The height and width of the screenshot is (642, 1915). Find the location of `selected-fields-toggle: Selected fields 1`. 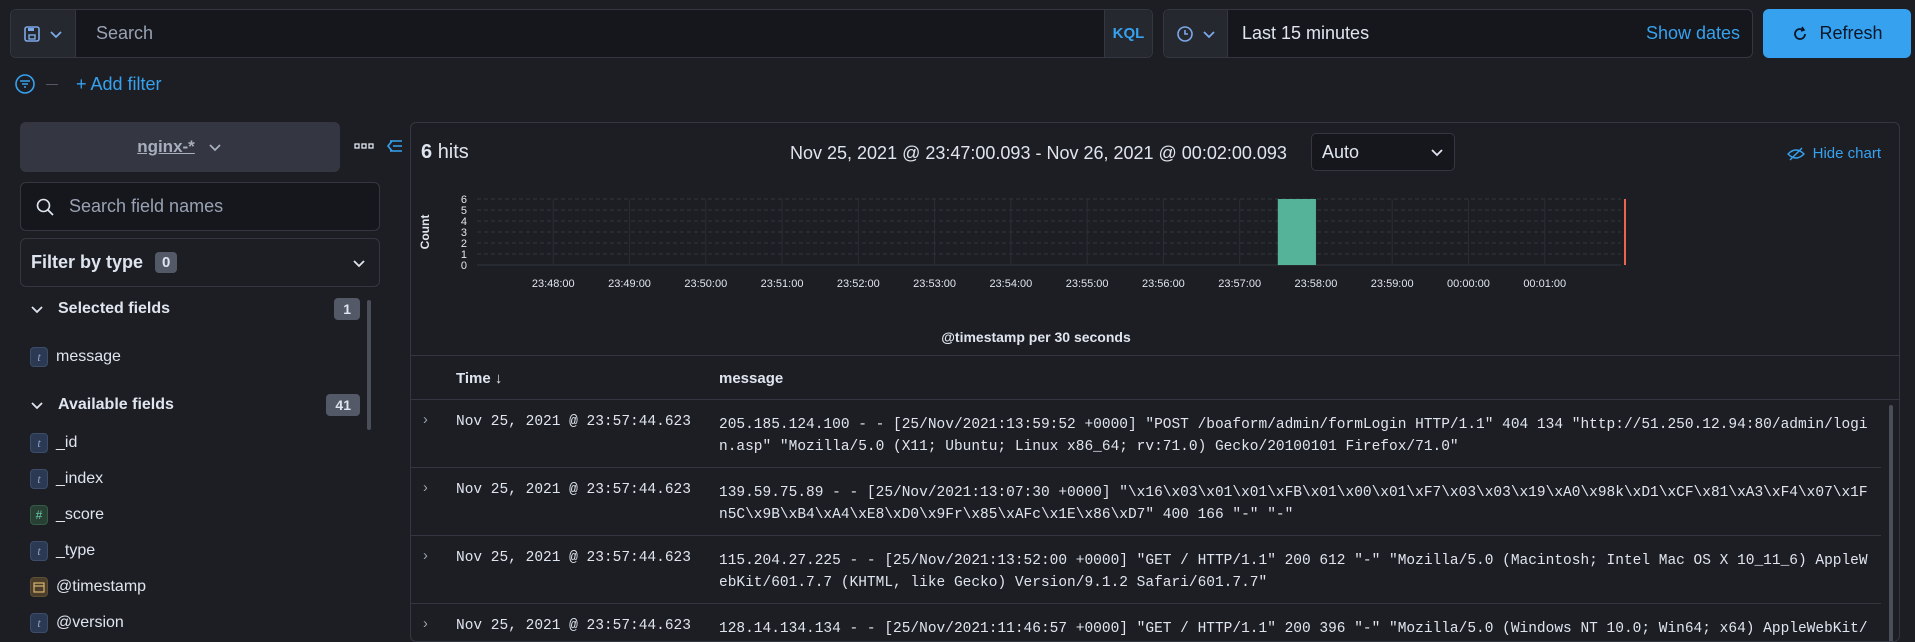

selected-fields-toggle: Selected fields 1 is located at coordinates (190, 309).